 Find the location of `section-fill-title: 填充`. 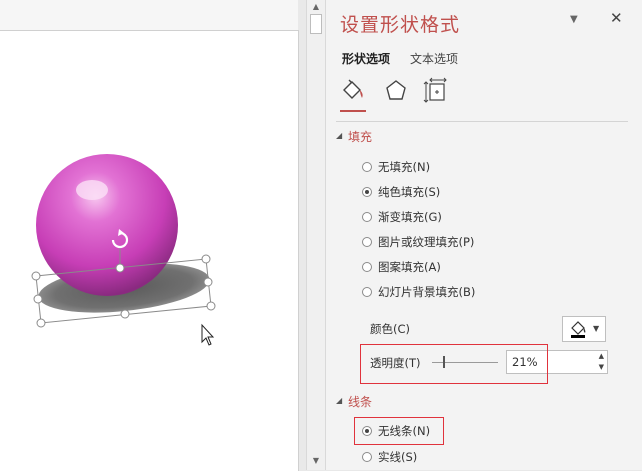

section-fill-title: 填充 is located at coordinates (360, 136).